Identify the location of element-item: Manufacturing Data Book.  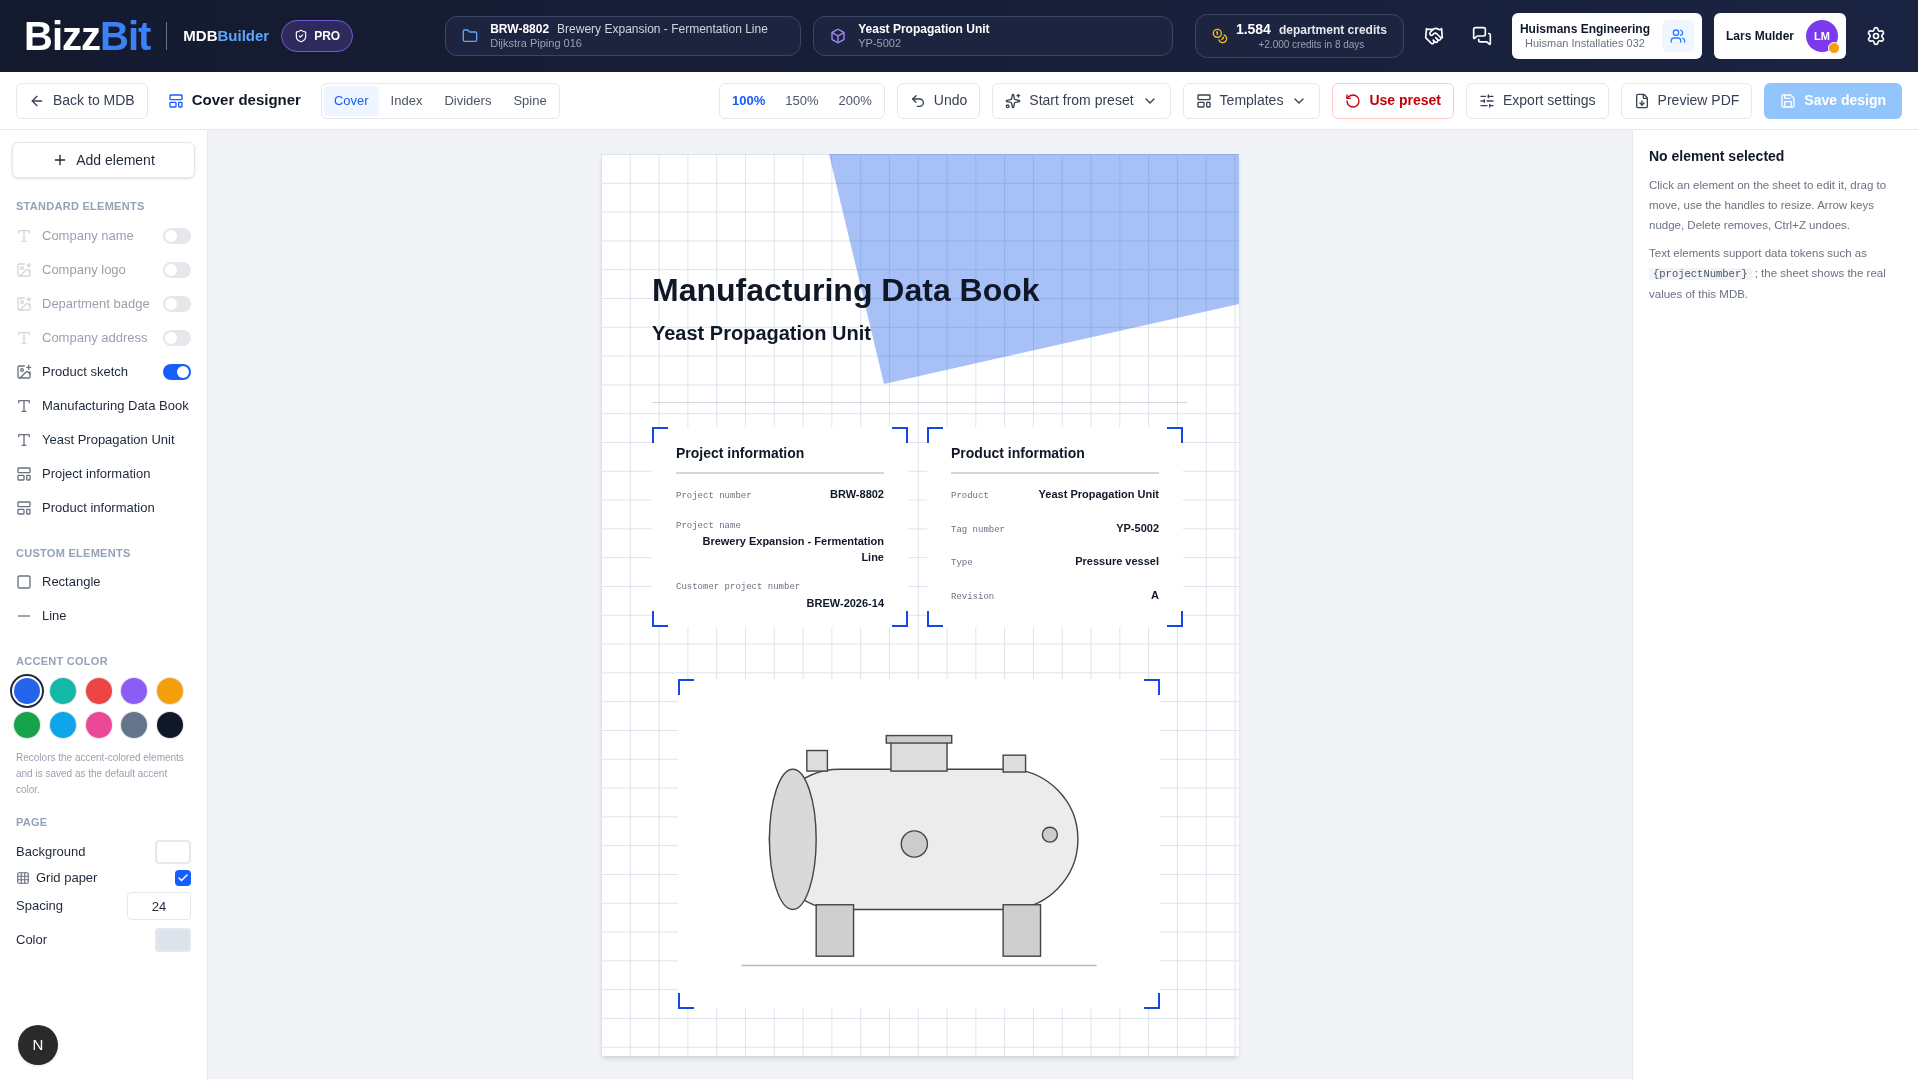
(103, 405).